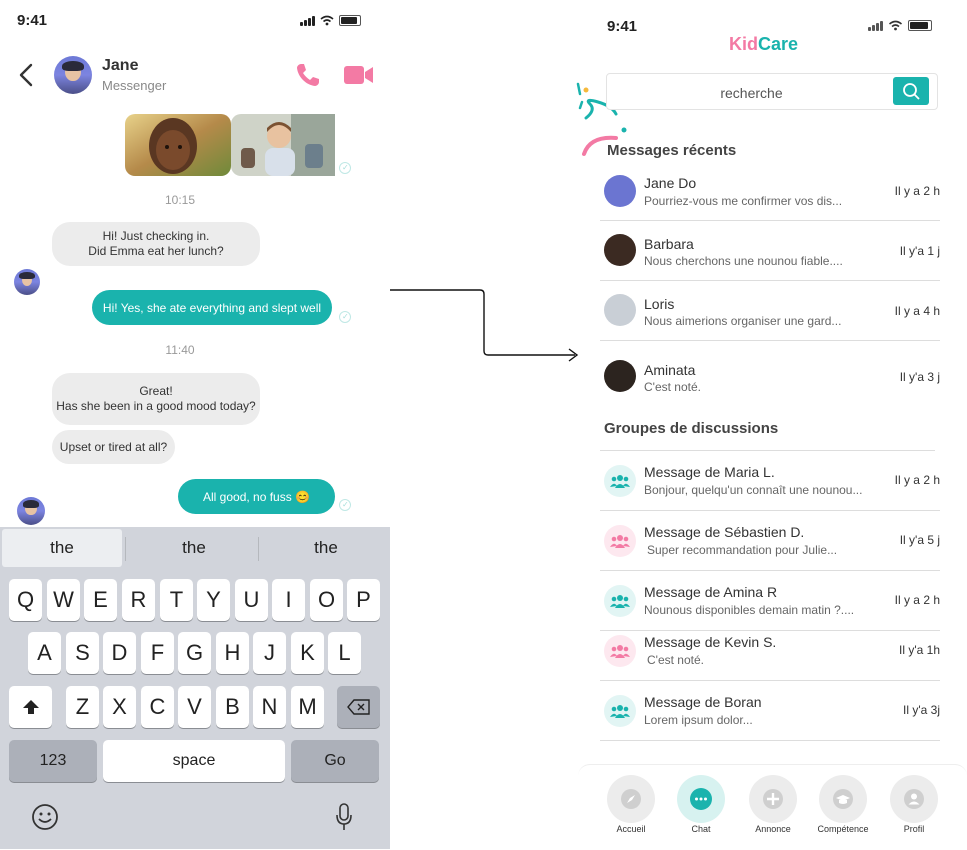 The height and width of the screenshot is (850, 967). I want to click on status-time: 9:41, so click(622, 26).